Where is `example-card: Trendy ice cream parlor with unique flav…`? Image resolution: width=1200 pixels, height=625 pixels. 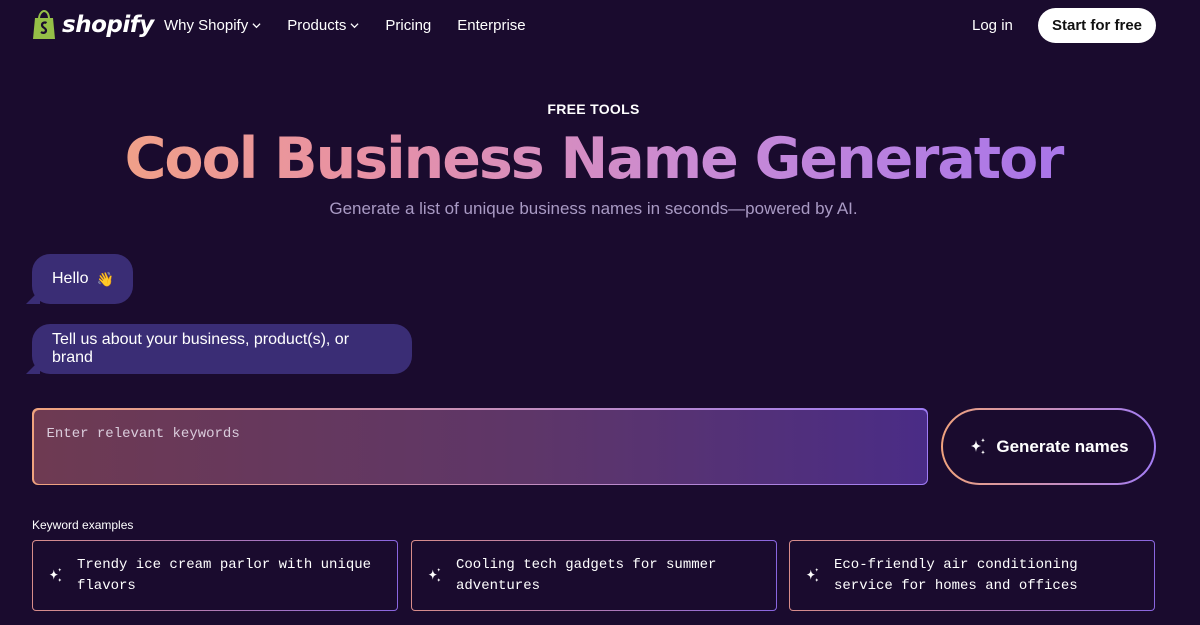 example-card: Trendy ice cream parlor with unique flav… is located at coordinates (215, 575).